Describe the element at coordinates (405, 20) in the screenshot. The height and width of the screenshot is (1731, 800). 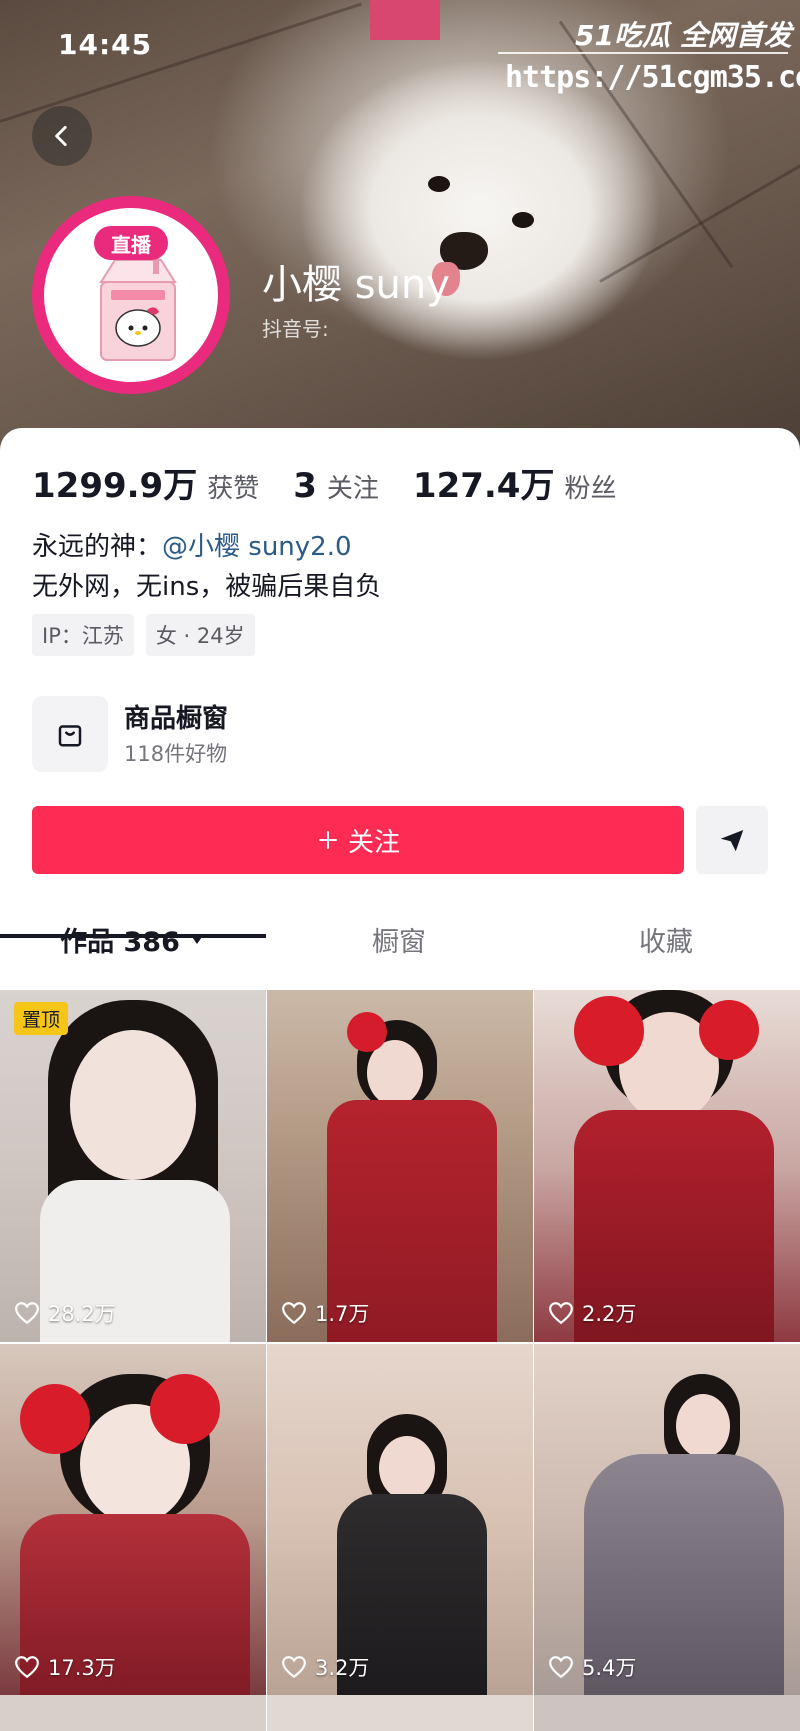
I see `pink-object` at that location.